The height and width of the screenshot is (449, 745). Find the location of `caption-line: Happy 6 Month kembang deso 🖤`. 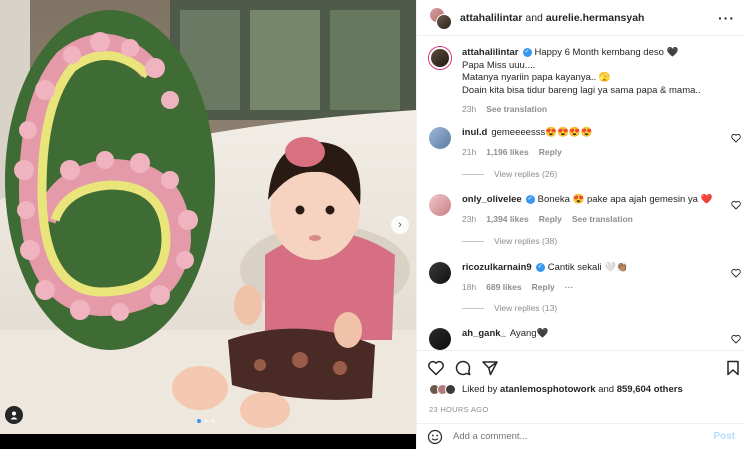

caption-line: Happy 6 Month kembang deso 🖤 is located at coordinates (606, 52).